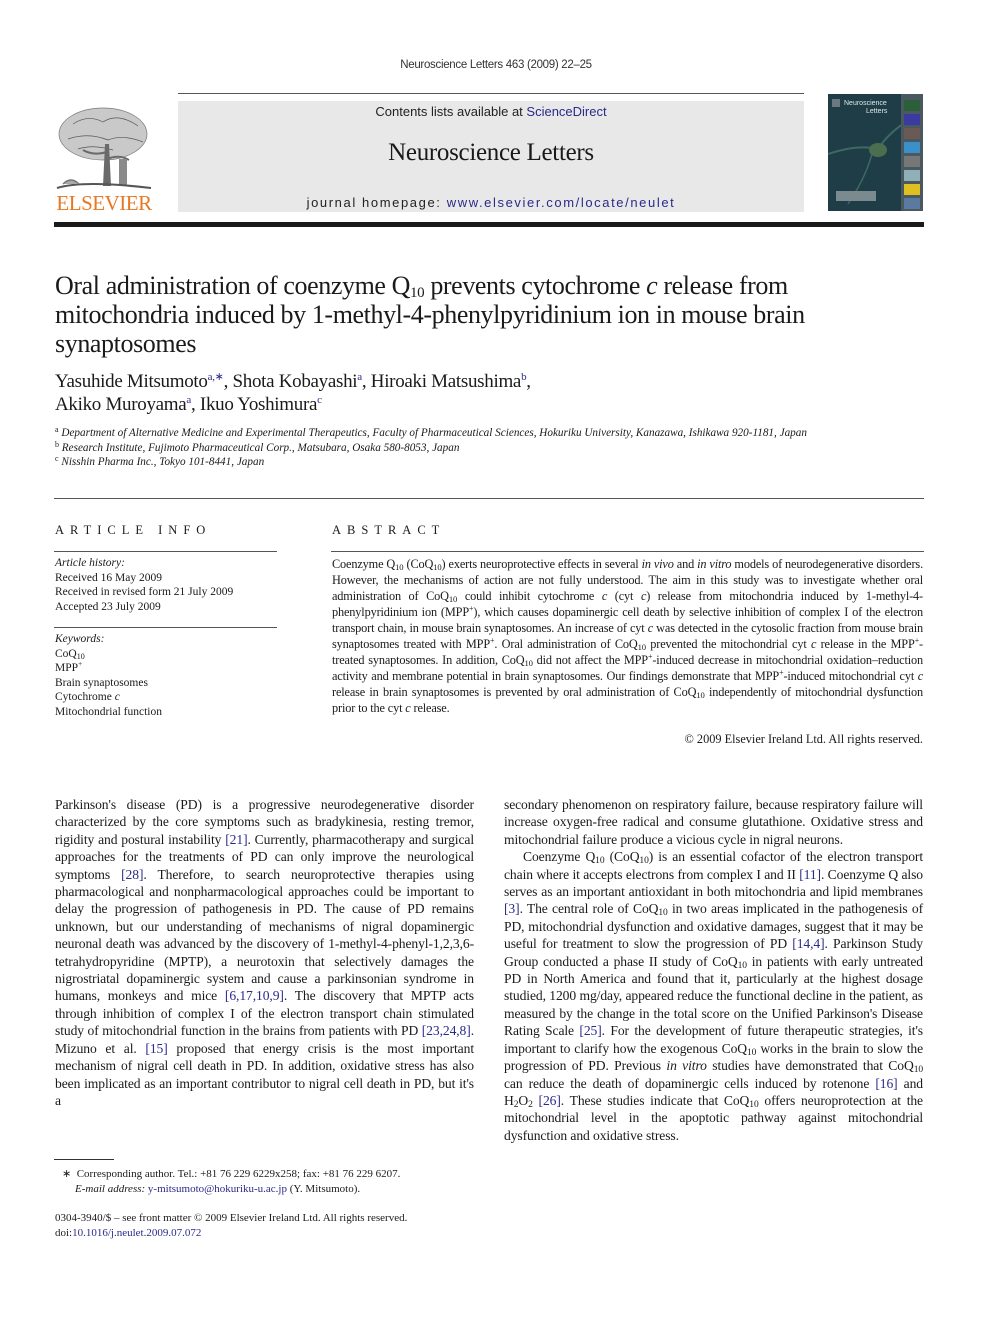 Image resolution: width=992 pixels, height=1323 pixels. I want to click on journal-name: Neuroscience Letters, so click(491, 152).